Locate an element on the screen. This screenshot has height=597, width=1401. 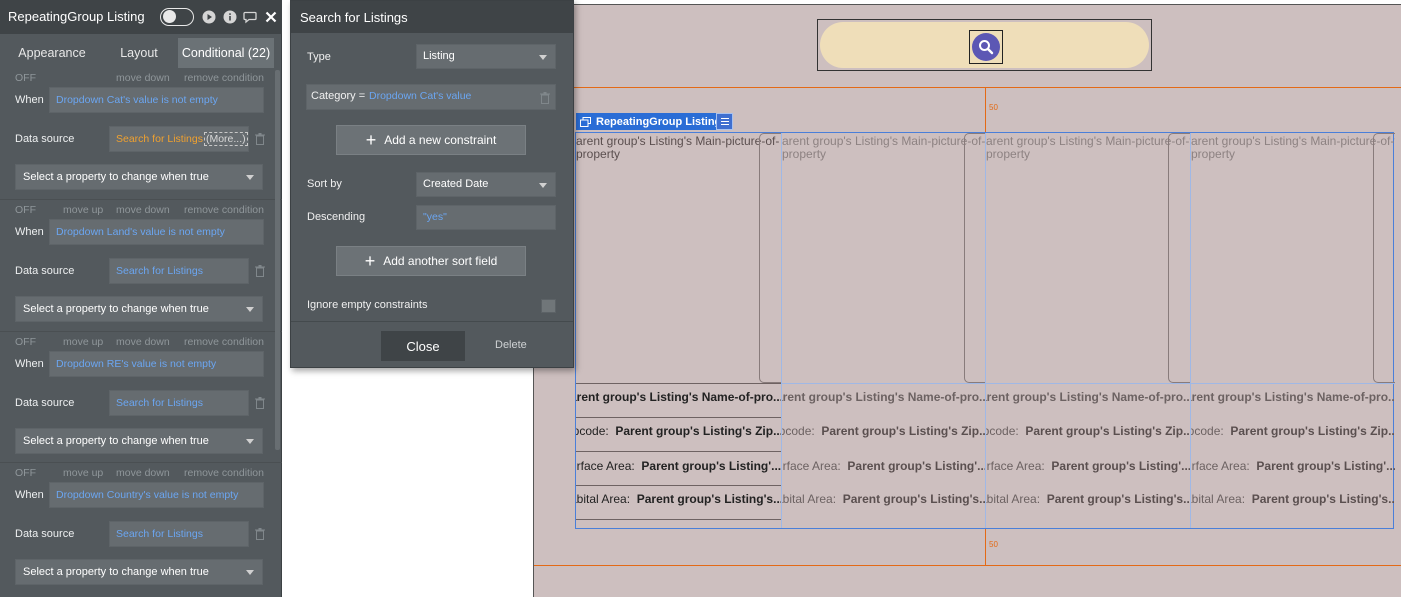
when-expression: Dropdown Country's value is not empty is located at coordinates (156, 495).